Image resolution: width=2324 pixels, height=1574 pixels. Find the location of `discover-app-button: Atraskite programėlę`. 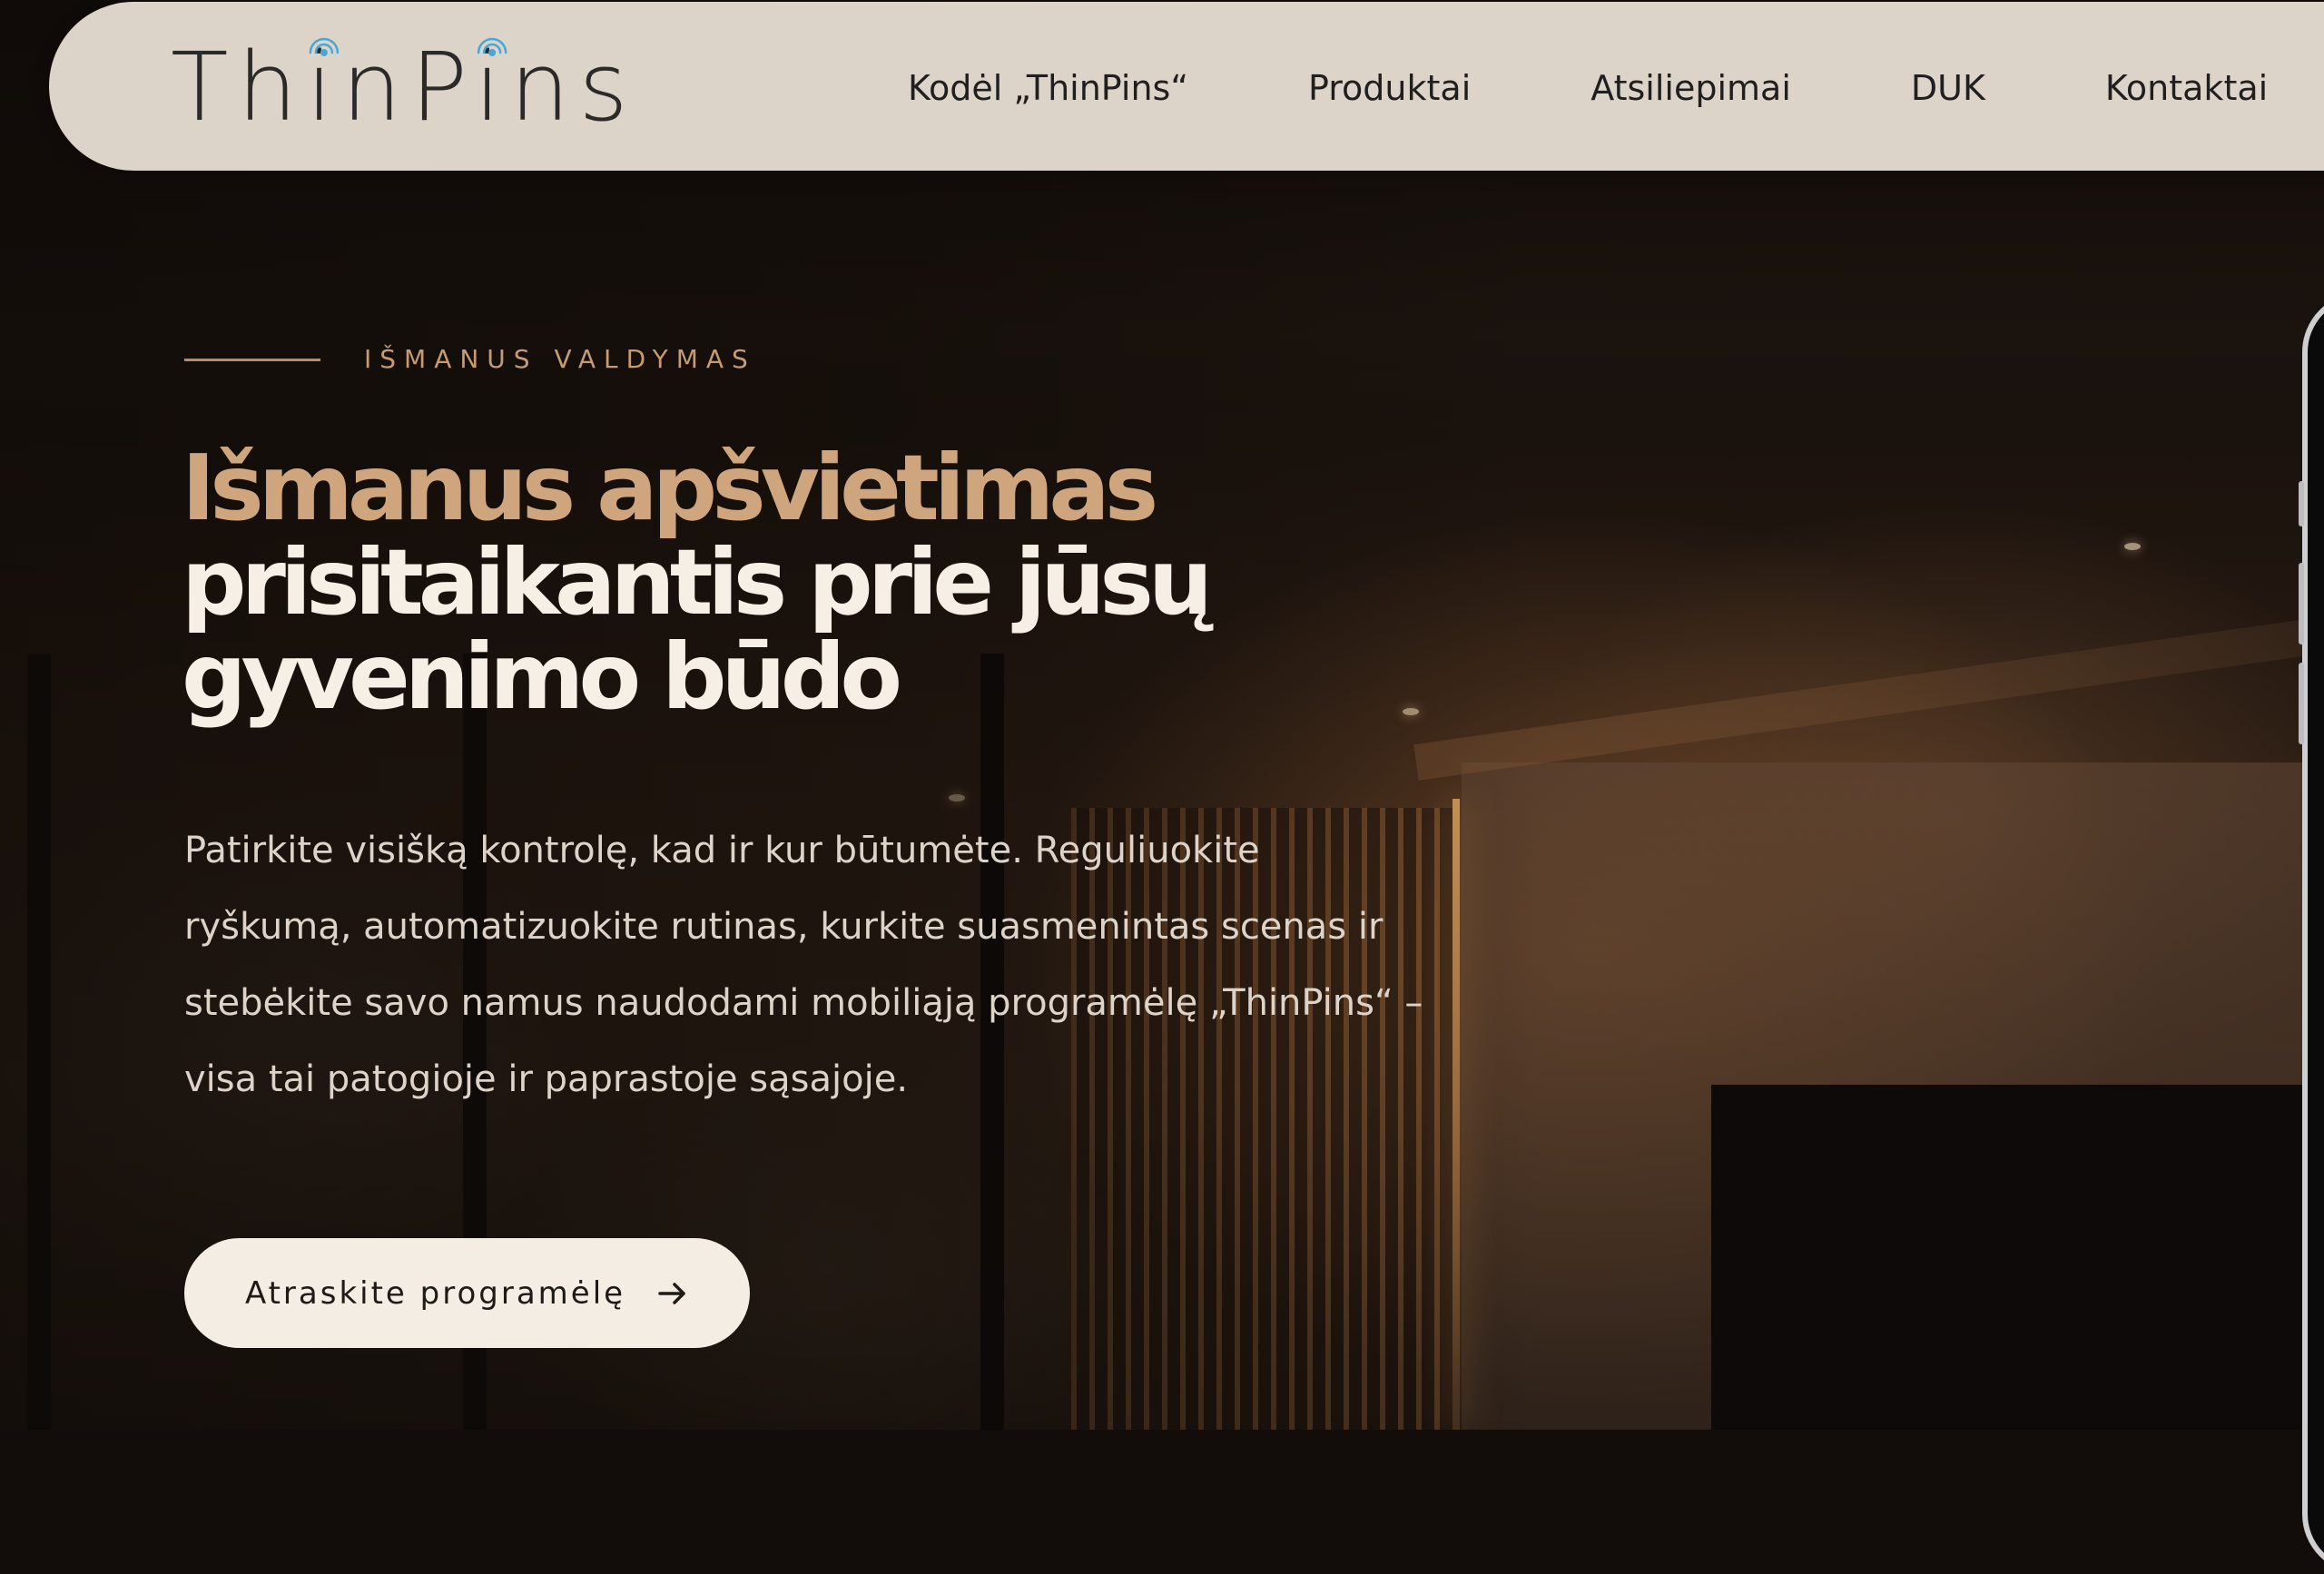

discover-app-button: Atraskite programėlę is located at coordinates (467, 1293).